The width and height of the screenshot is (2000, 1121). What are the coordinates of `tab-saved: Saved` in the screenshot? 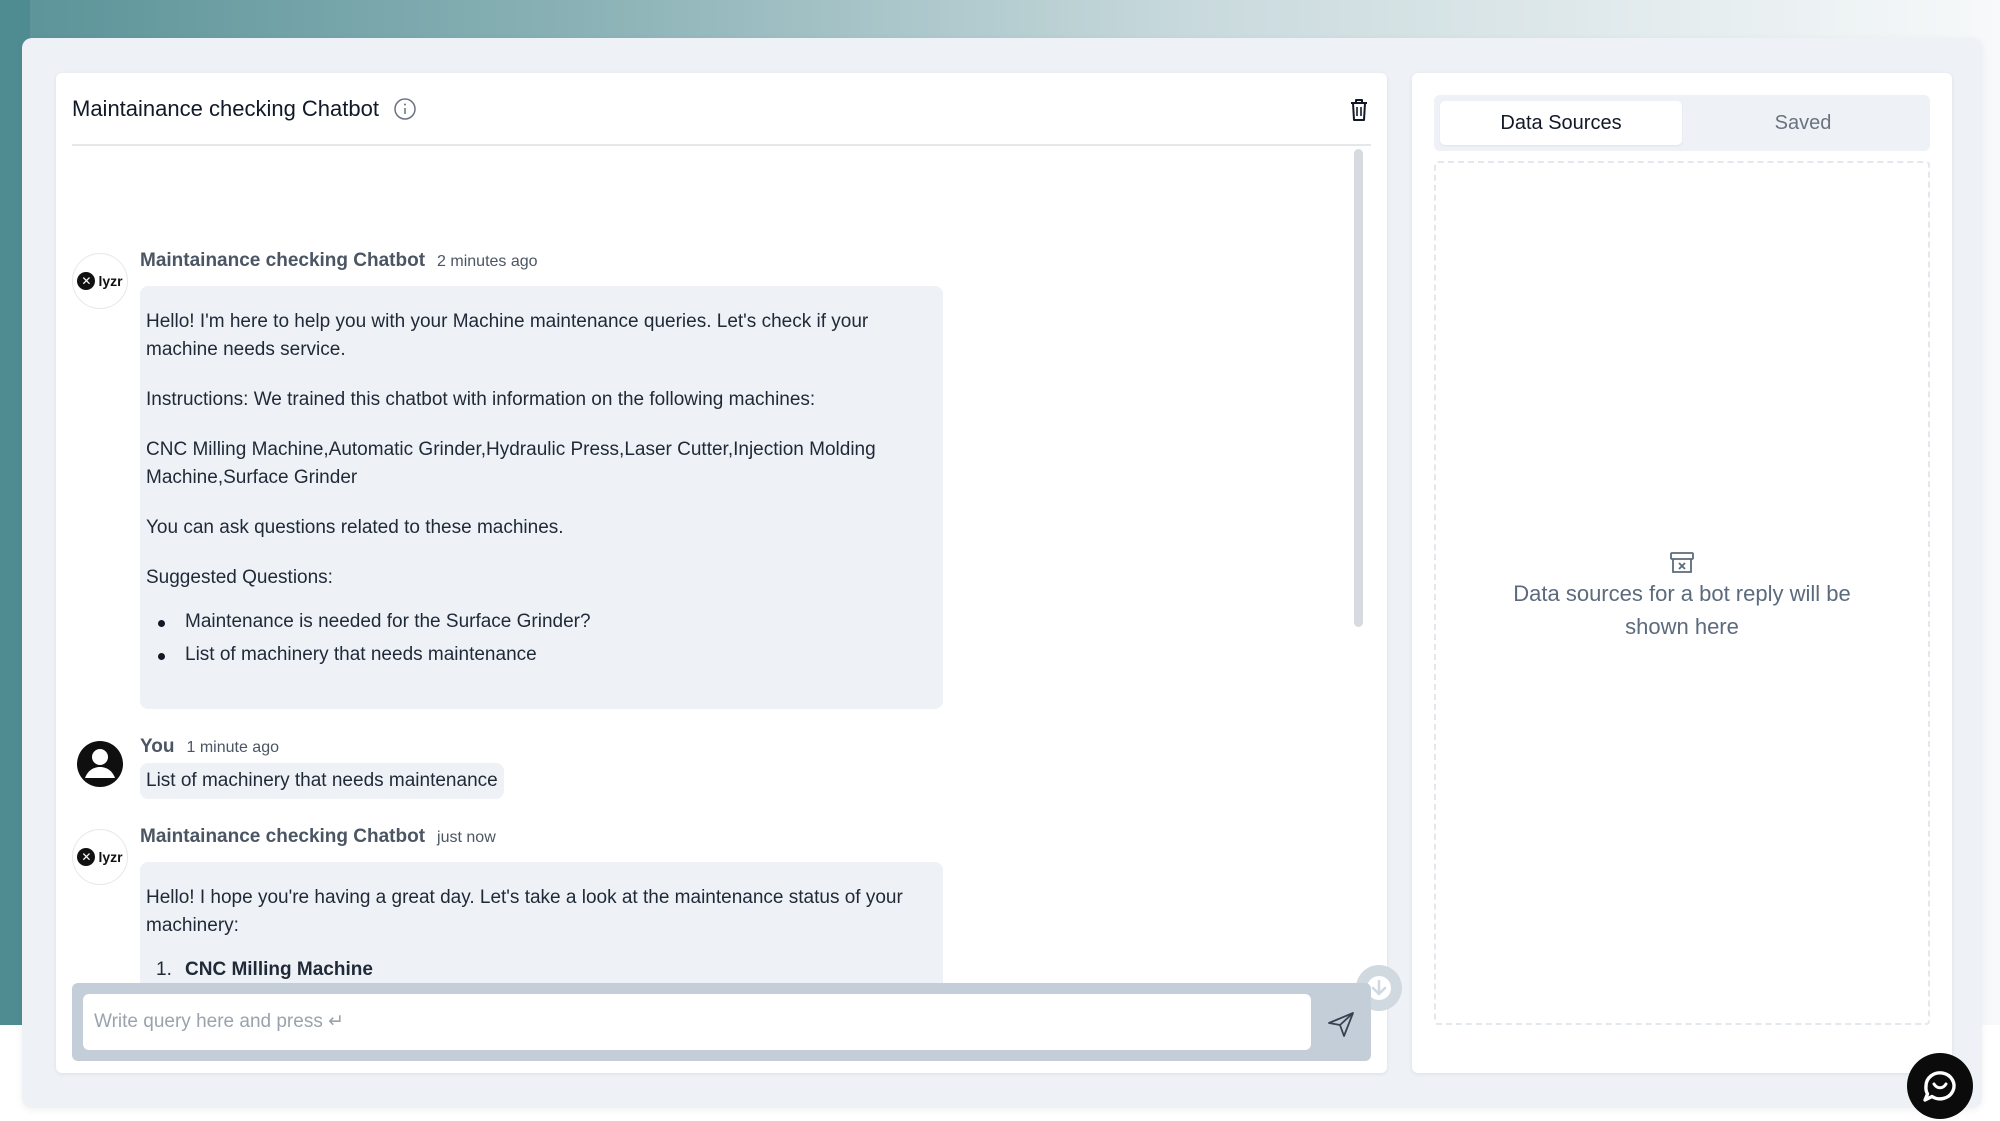 It's located at (1803, 123).